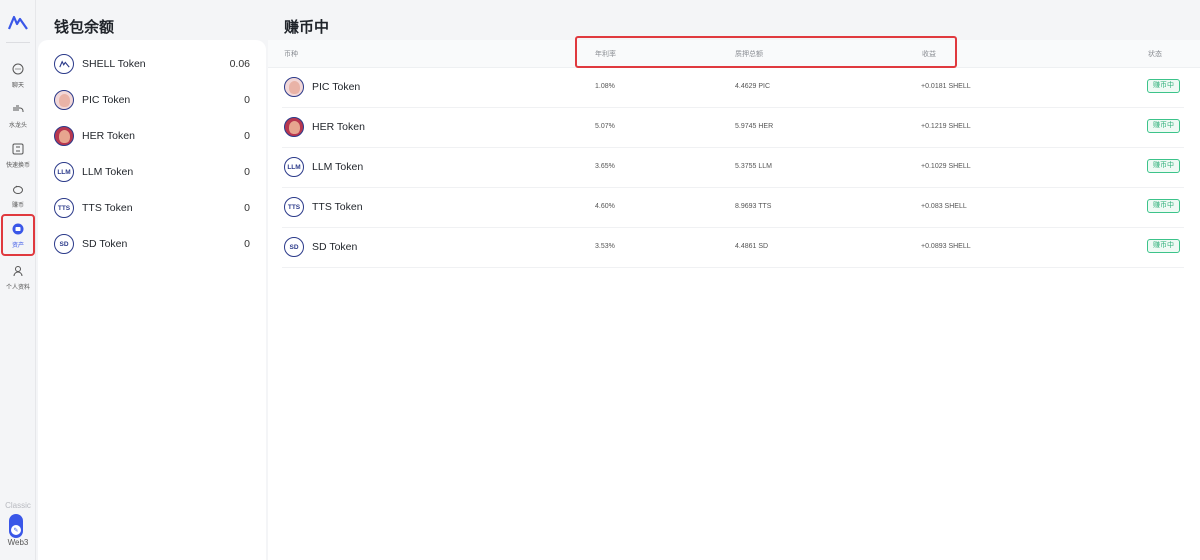 Image resolution: width=1200 pixels, height=560 pixels. What do you see at coordinates (18, 542) in the screenshot?
I see `web3-mode-label: Web3` at bounding box center [18, 542].